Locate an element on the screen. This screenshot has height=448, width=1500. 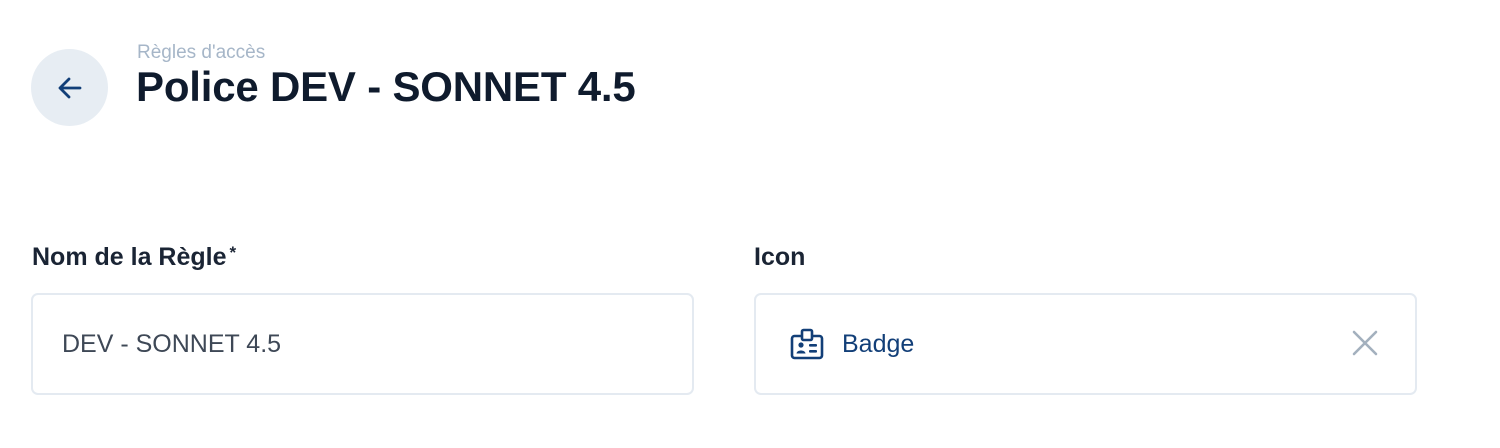
breadcrumb: Règles d'accès is located at coordinates (201, 53).